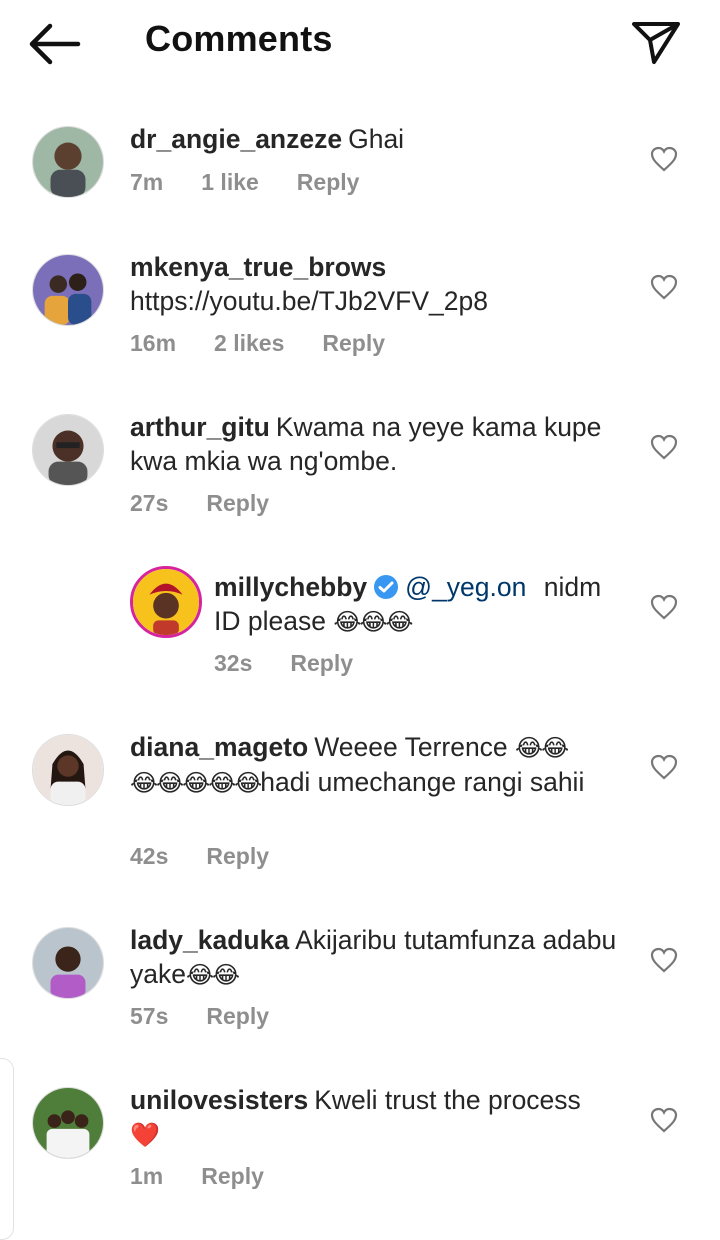 The width and height of the screenshot is (720, 1240). What do you see at coordinates (355, 1117) in the screenshot?
I see `comment-text: unilovesisters Kweli trust the process ❤️` at bounding box center [355, 1117].